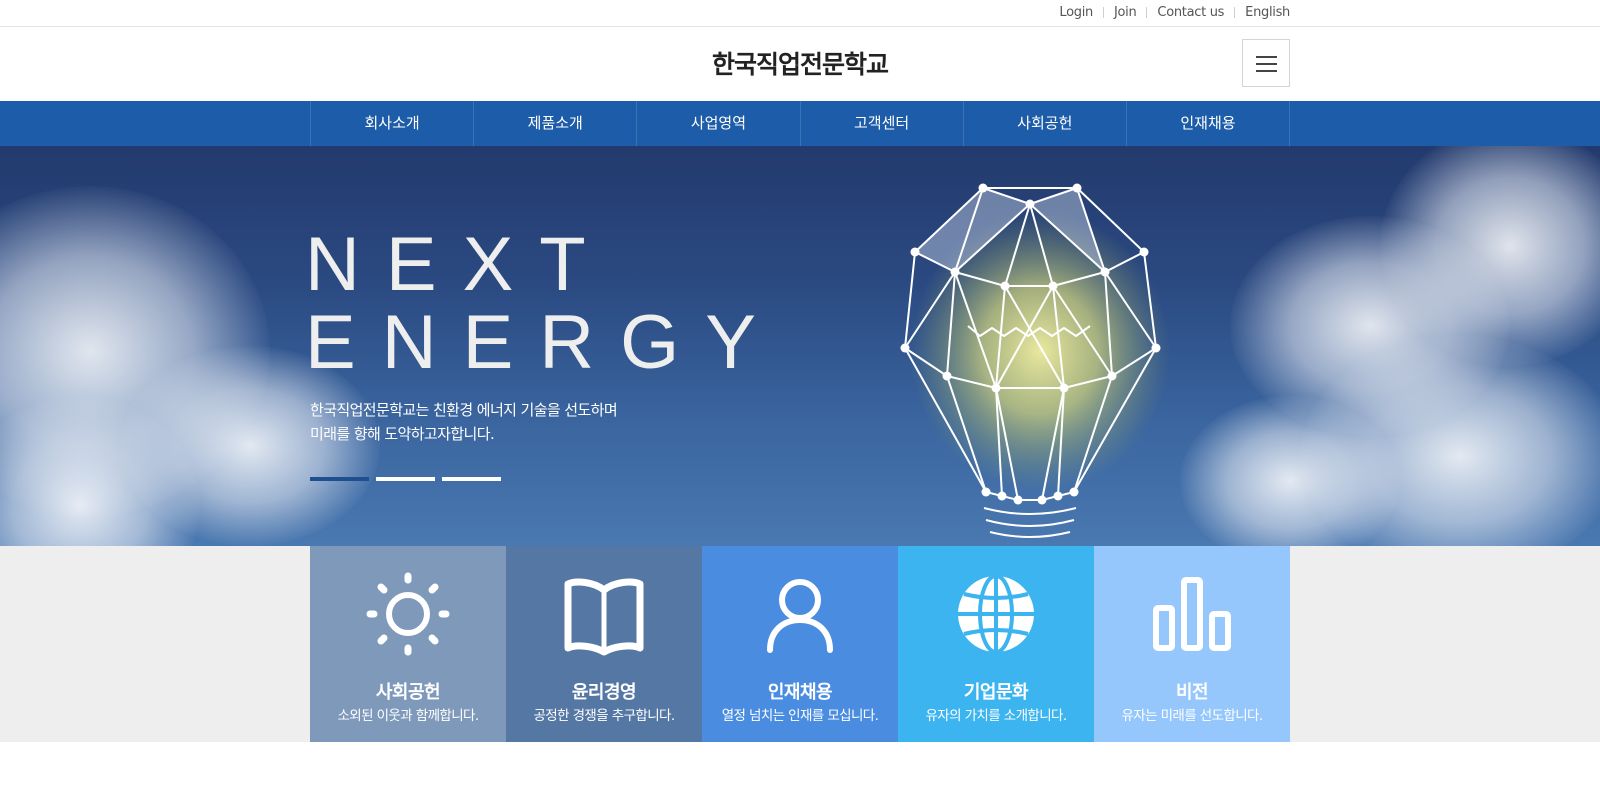 The height and width of the screenshot is (792, 1600). Describe the element at coordinates (1266, 57) in the screenshot. I see `hamburger-icon` at that location.